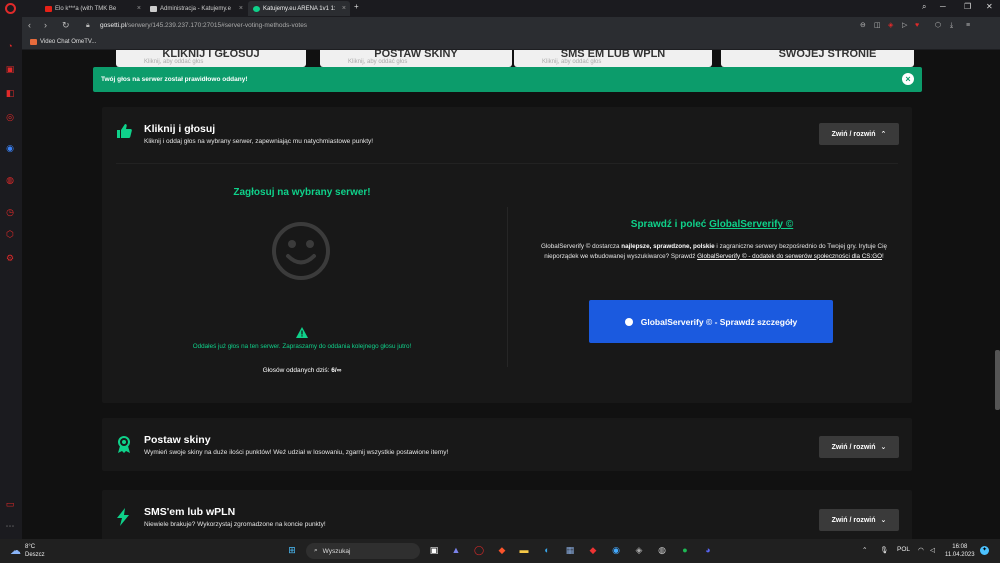 This screenshot has width=1000, height=563. Describe the element at coordinates (921, 550) in the screenshot. I see `wifi-icon: ◠` at that location.